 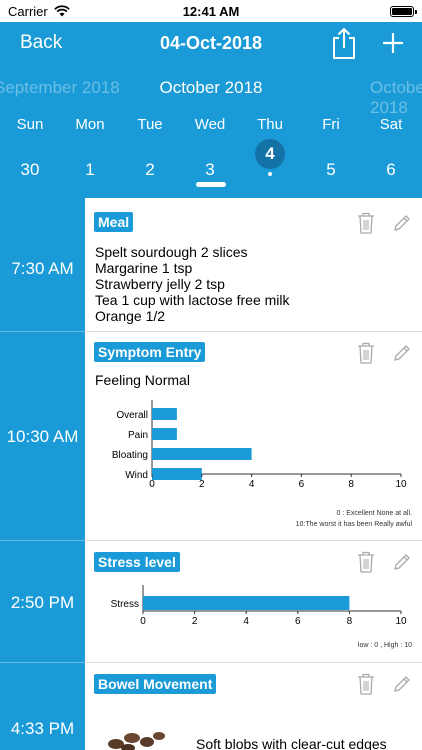 What do you see at coordinates (270, 153) in the screenshot?
I see `selected-day-number: 4` at bounding box center [270, 153].